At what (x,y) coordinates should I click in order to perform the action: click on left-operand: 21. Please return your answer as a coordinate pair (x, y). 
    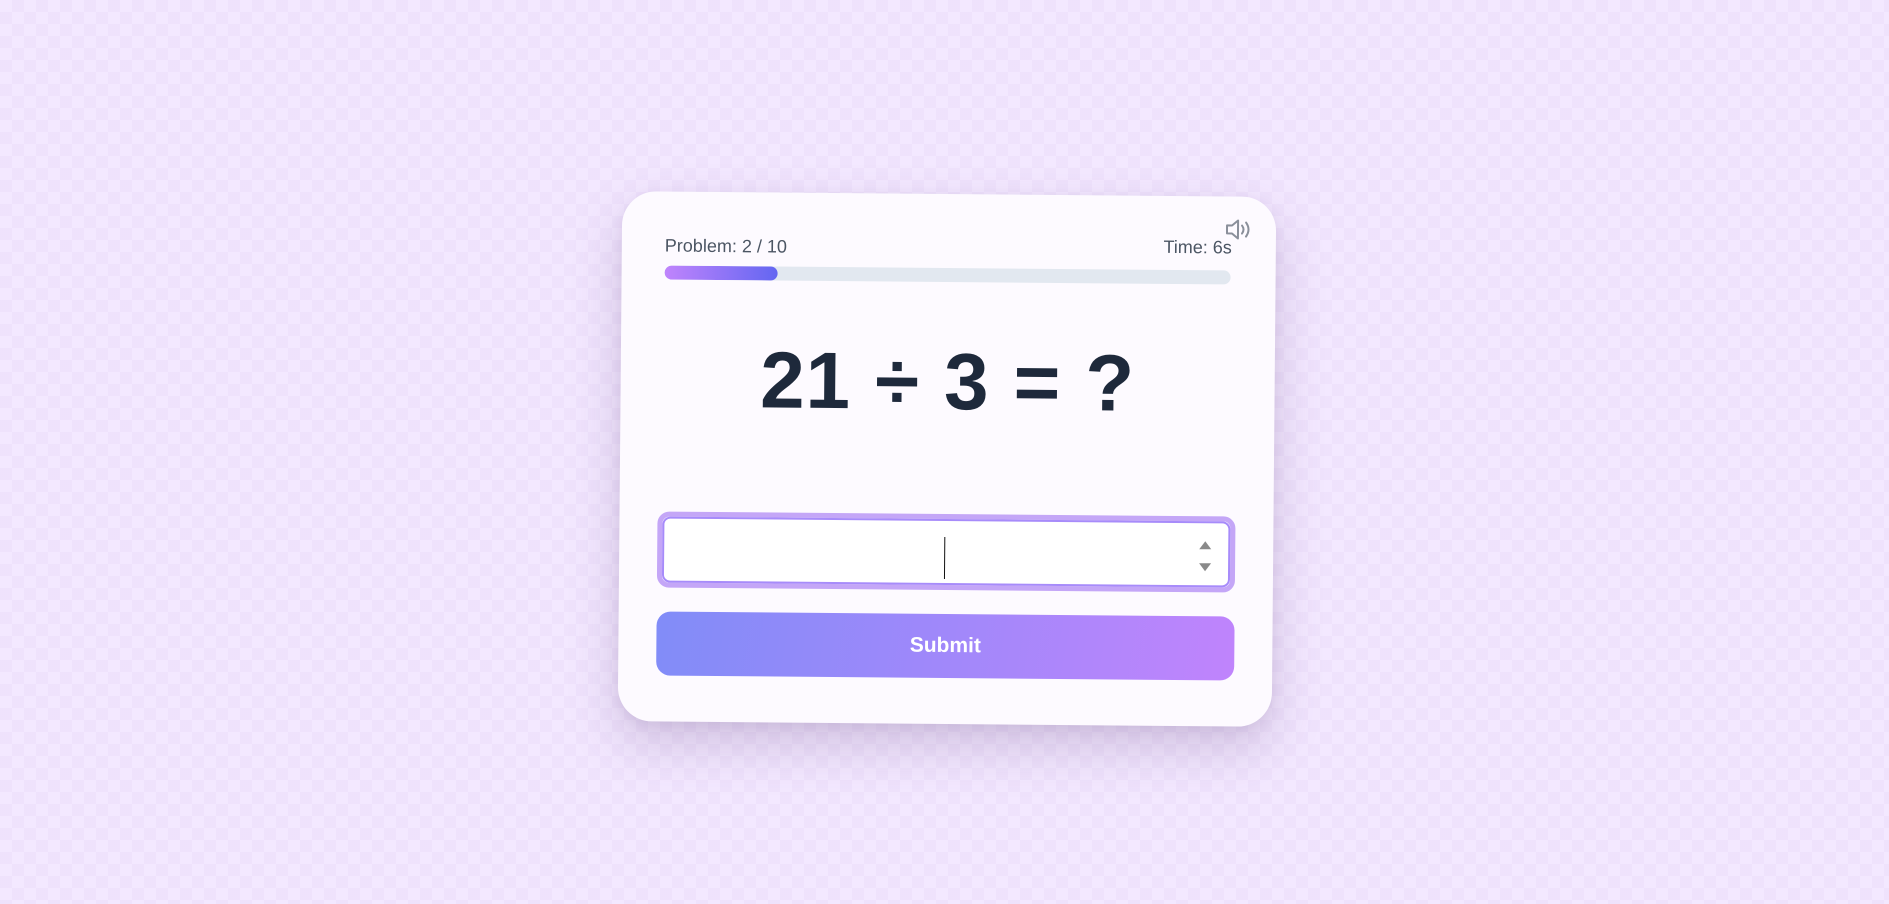
    Looking at the image, I should click on (805, 380).